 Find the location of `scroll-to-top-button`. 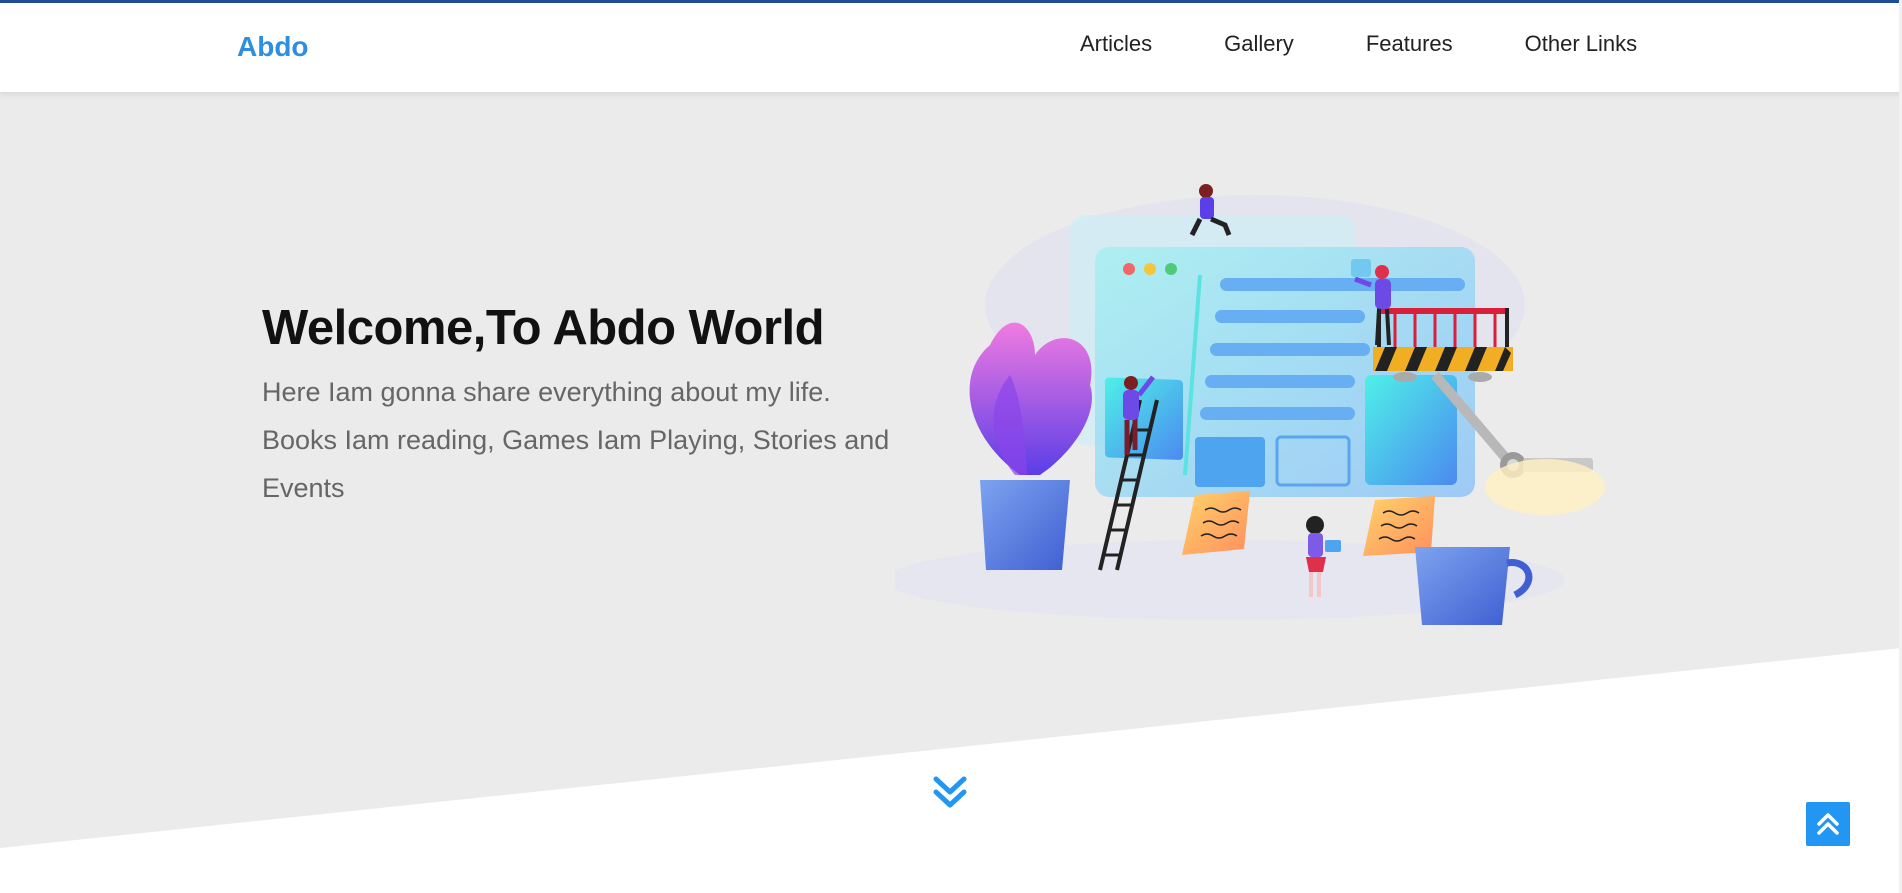

scroll-to-top-button is located at coordinates (1828, 824).